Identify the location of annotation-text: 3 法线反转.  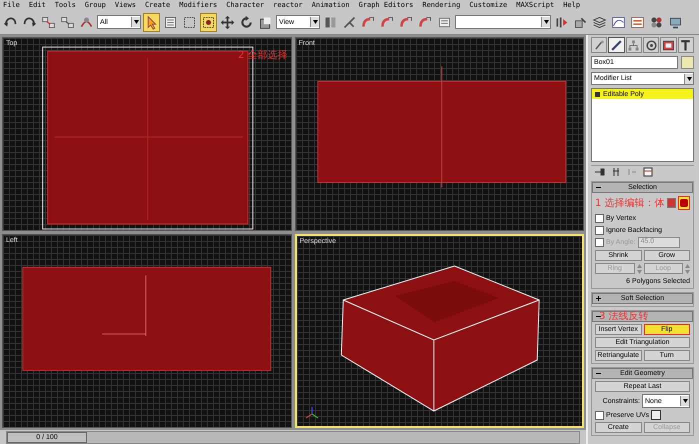
(624, 316).